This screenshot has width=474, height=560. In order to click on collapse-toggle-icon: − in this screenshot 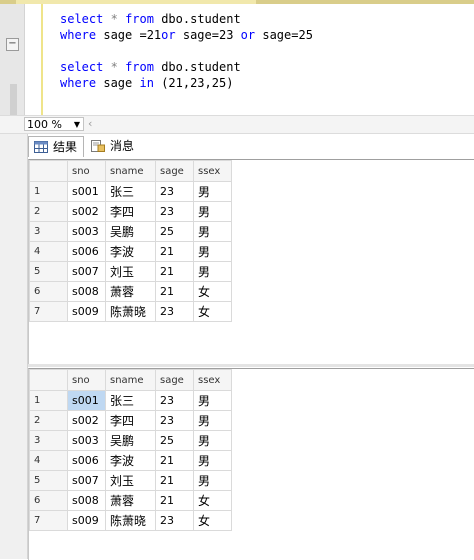, I will do `click(12, 44)`.